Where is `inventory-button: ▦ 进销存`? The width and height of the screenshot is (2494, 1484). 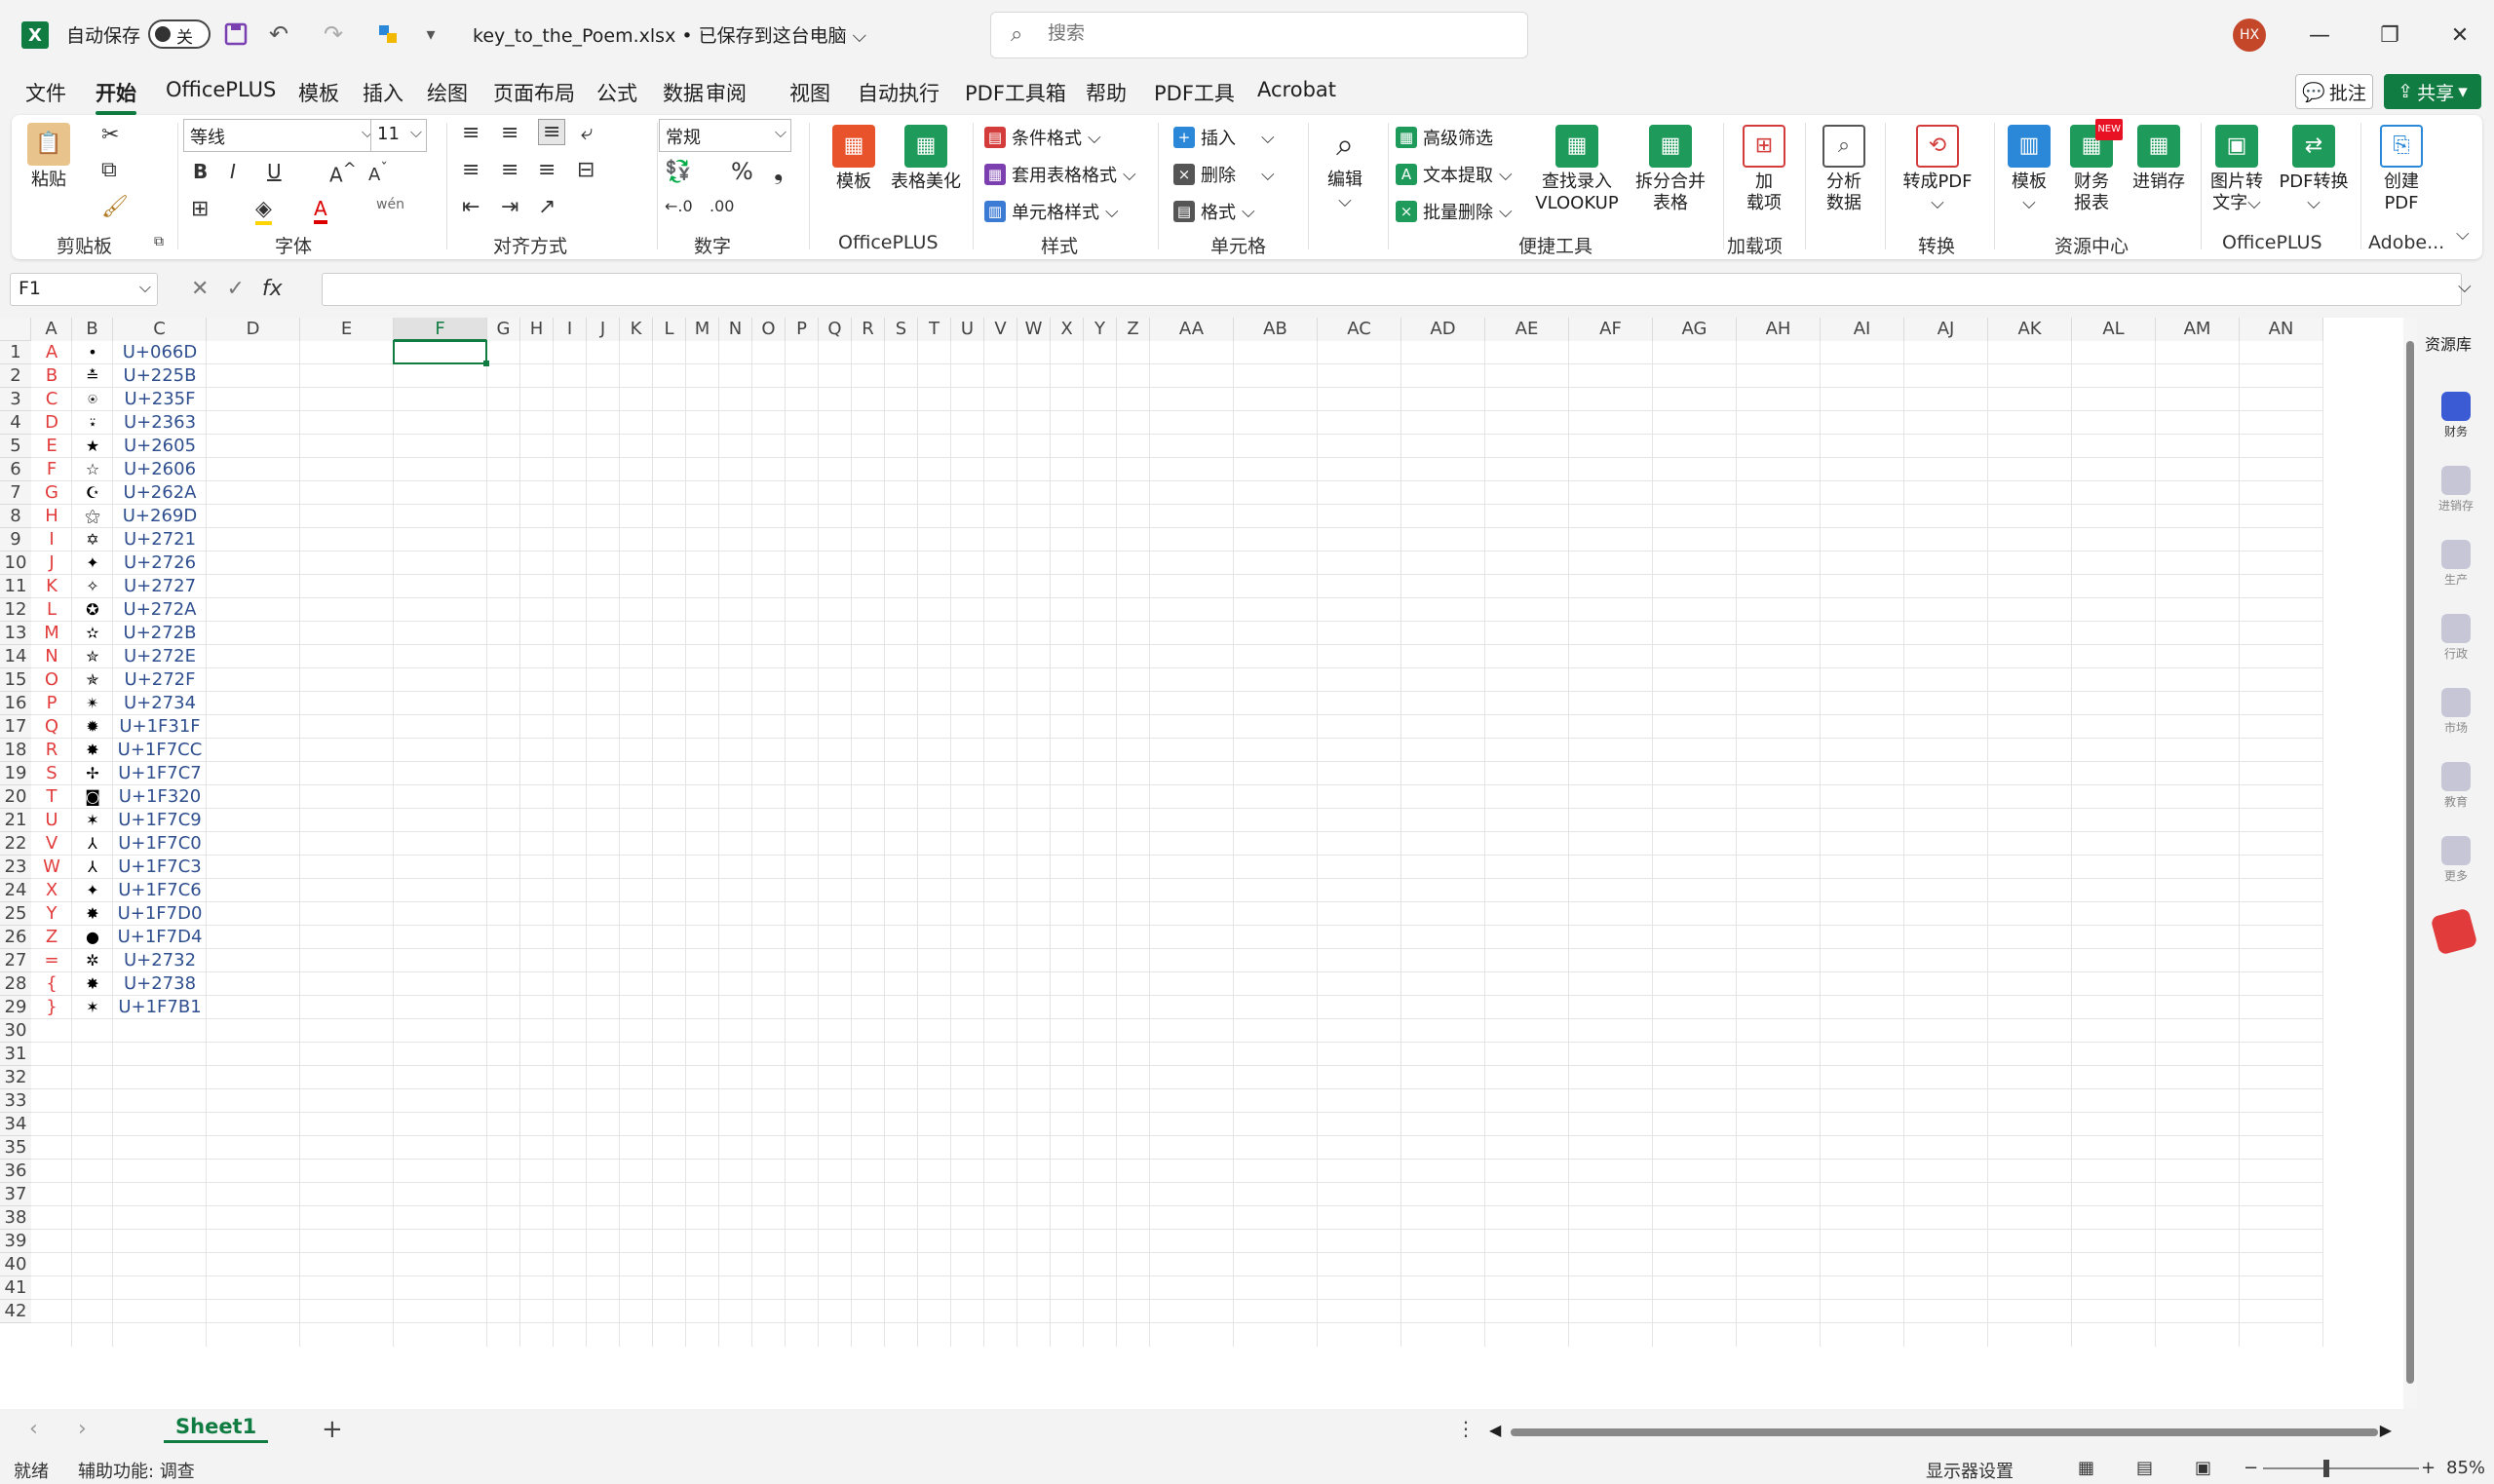 inventory-button: ▦ 进销存 is located at coordinates (2159, 159).